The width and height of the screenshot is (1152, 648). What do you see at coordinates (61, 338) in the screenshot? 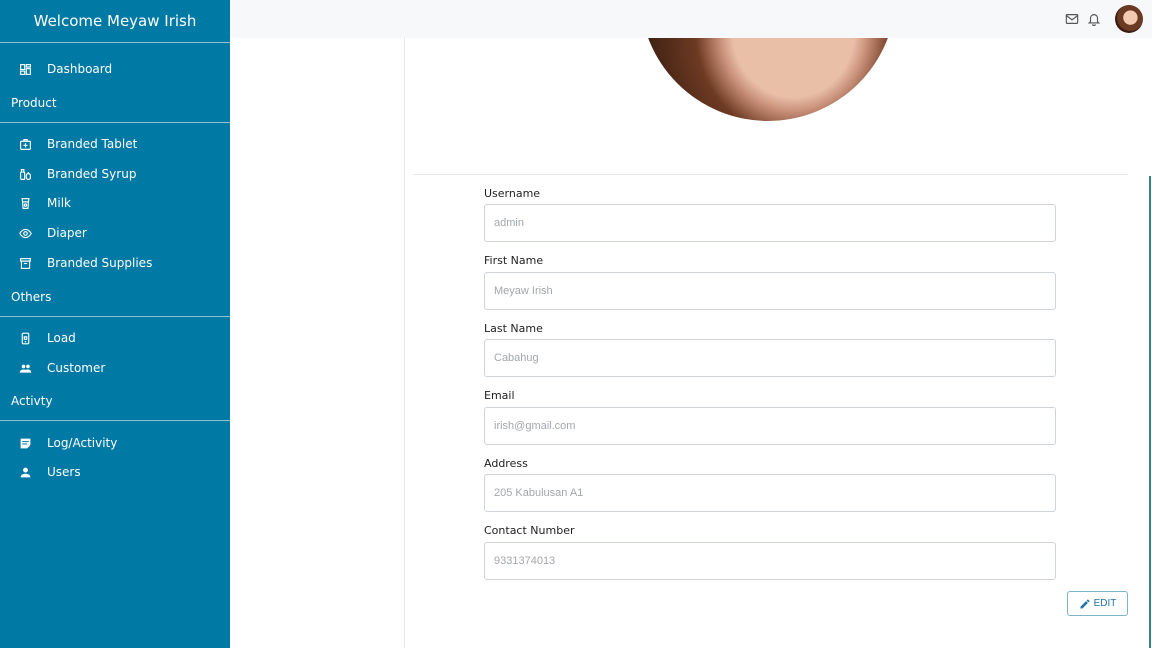
I see `sidebar-item-label: Load` at bounding box center [61, 338].